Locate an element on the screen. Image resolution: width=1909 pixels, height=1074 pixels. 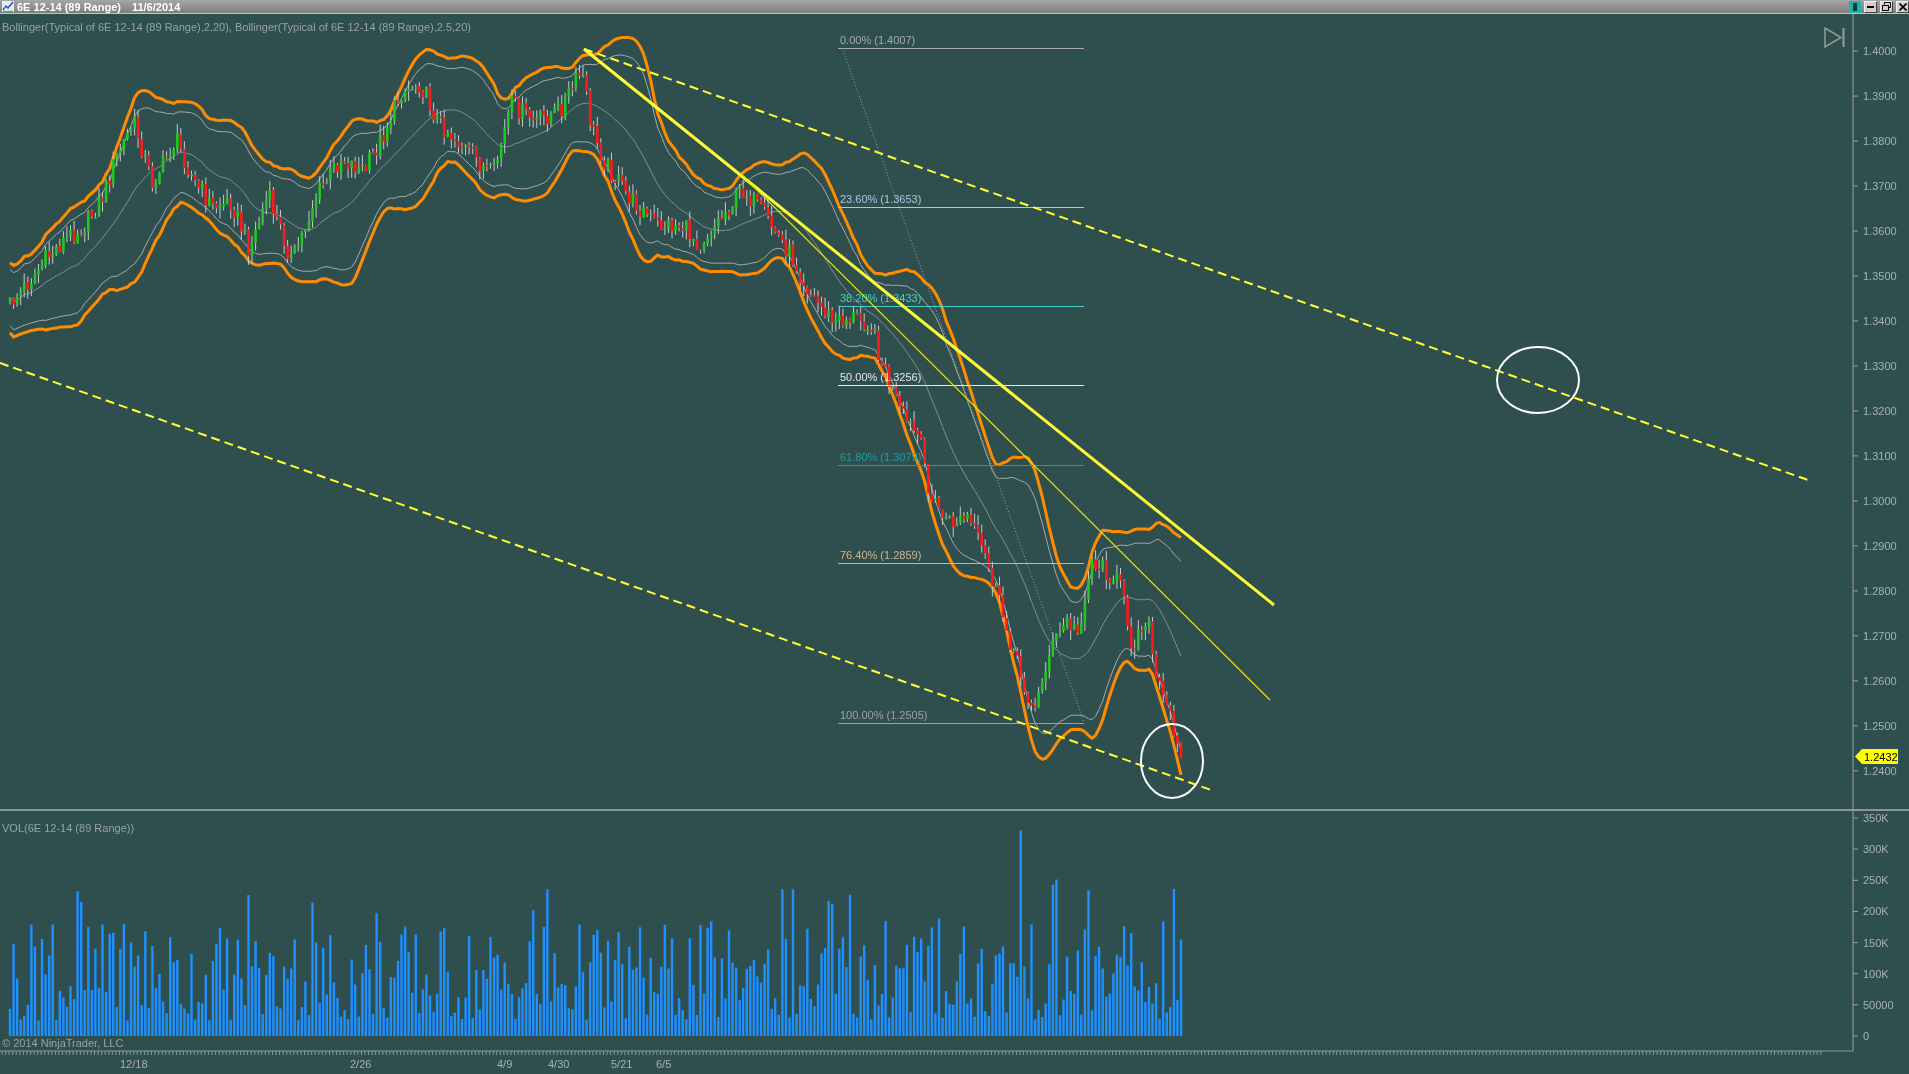
volume-axis-label: 250K is located at coordinates (1876, 880).